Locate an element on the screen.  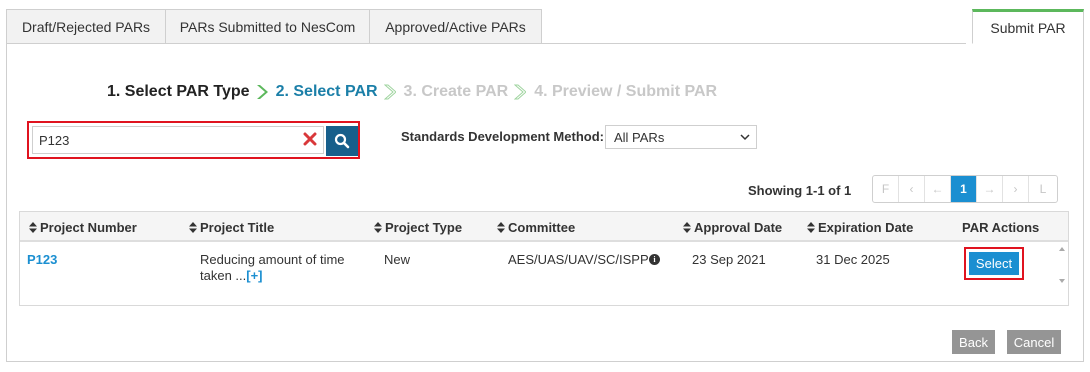
scroll-up-icon is located at coordinates (1062, 249).